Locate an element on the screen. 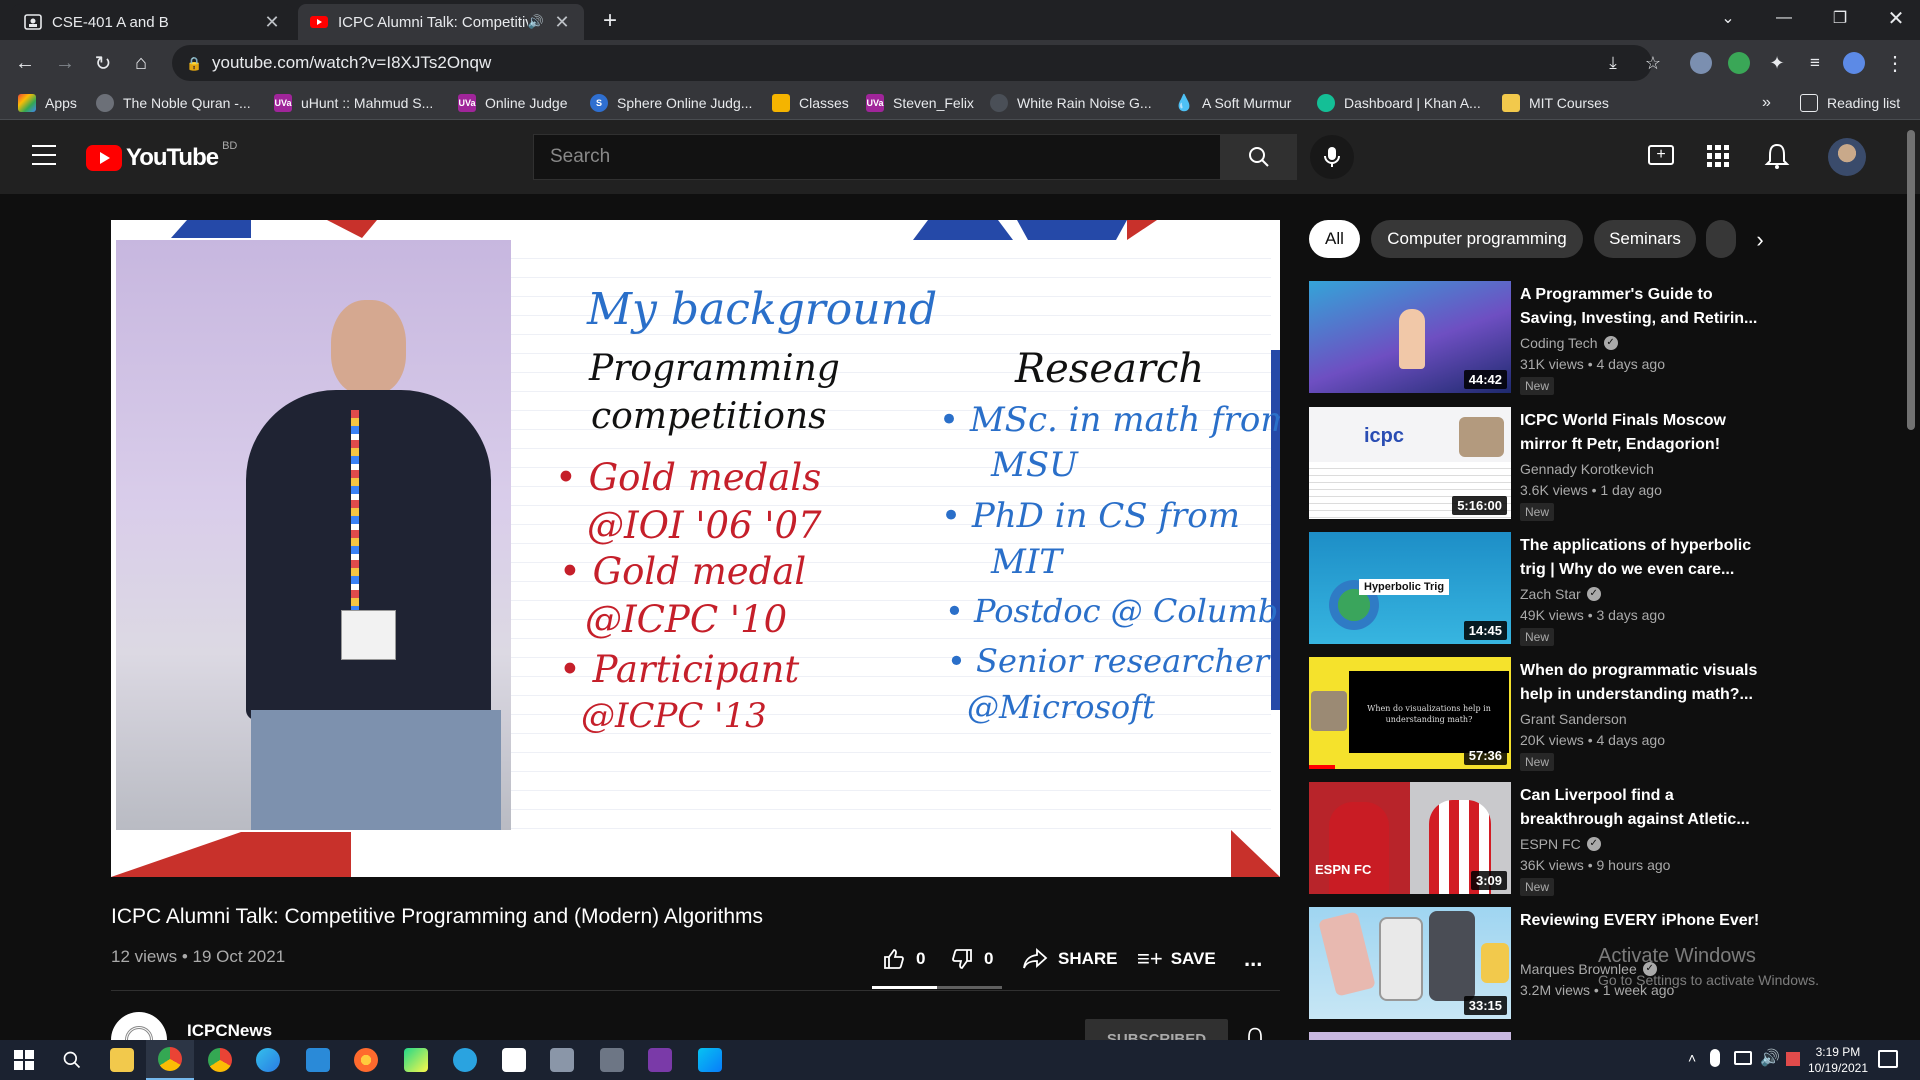 This screenshot has width=1920, height=1080. profile-avatar is located at coordinates (1854, 63).